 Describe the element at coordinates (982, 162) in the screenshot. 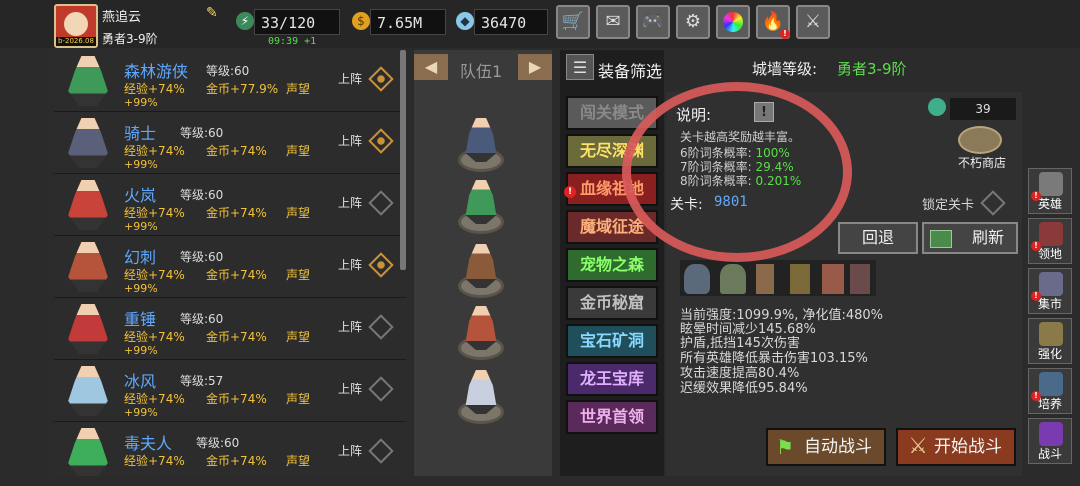

I see `immortal-shop-label: 不朽商店` at that location.